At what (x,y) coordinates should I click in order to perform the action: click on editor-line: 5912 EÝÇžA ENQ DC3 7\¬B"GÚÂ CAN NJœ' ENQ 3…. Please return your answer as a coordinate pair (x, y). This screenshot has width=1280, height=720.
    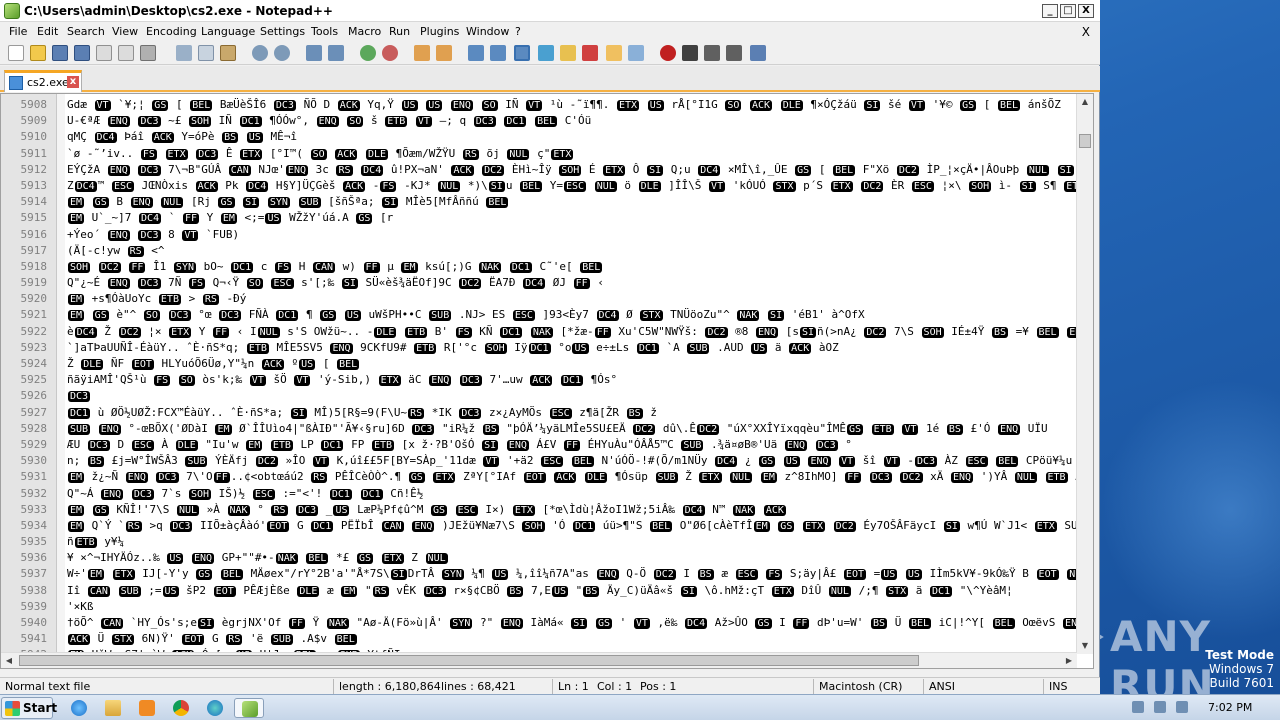
    Looking at the image, I should click on (539, 170).